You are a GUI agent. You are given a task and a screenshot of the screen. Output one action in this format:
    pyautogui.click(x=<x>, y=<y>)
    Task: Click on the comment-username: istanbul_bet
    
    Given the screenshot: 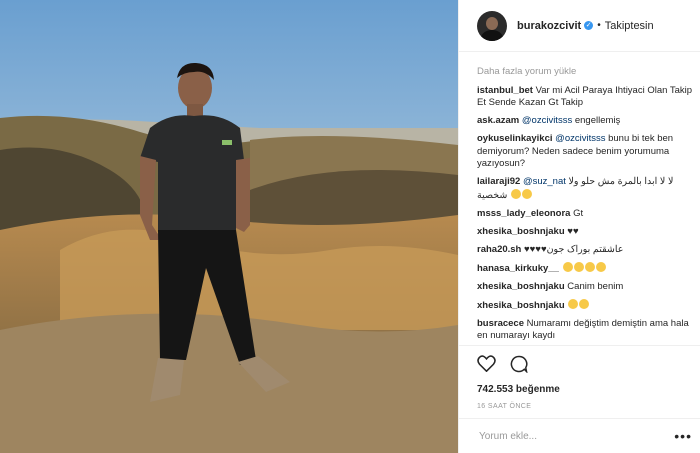 What is the action you would take?
    pyautogui.click(x=505, y=90)
    